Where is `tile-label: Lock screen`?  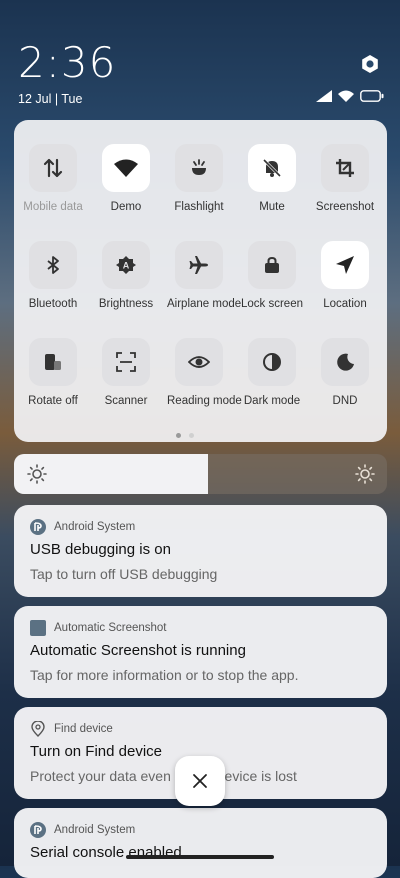 tile-label: Lock screen is located at coordinates (271, 304).